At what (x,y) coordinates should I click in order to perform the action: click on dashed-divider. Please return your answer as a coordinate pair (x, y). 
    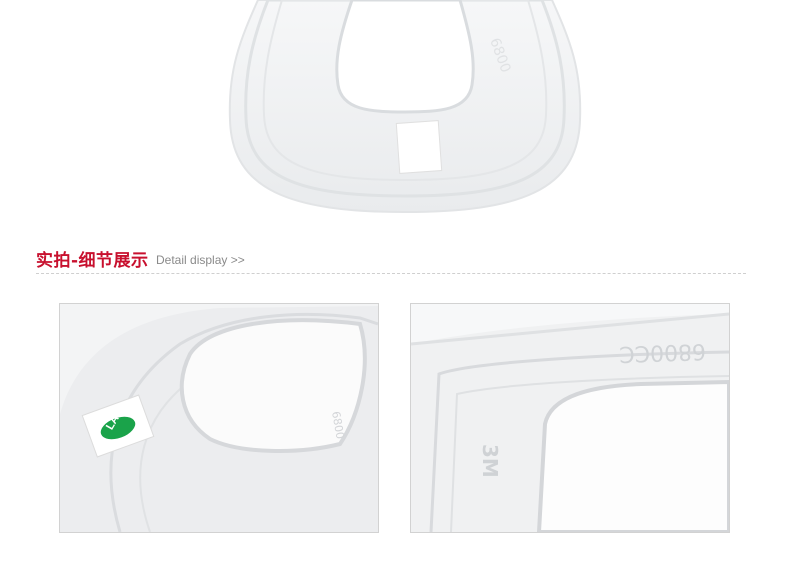
    Looking at the image, I should click on (391, 273).